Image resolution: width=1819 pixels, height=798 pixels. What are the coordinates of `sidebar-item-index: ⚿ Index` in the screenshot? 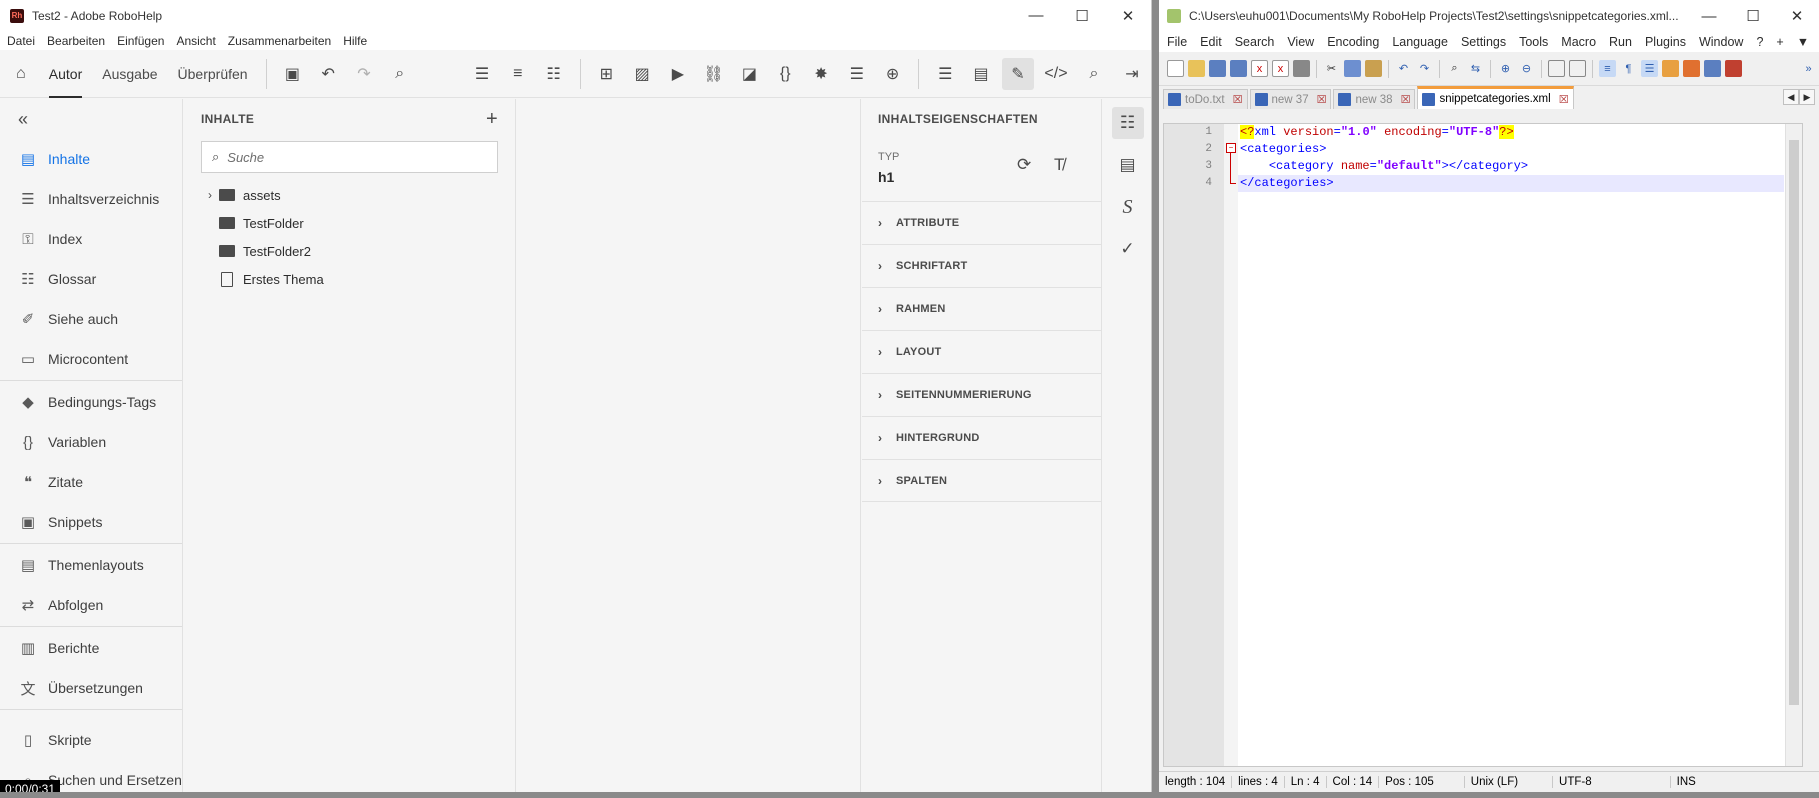 It's located at (91, 239).